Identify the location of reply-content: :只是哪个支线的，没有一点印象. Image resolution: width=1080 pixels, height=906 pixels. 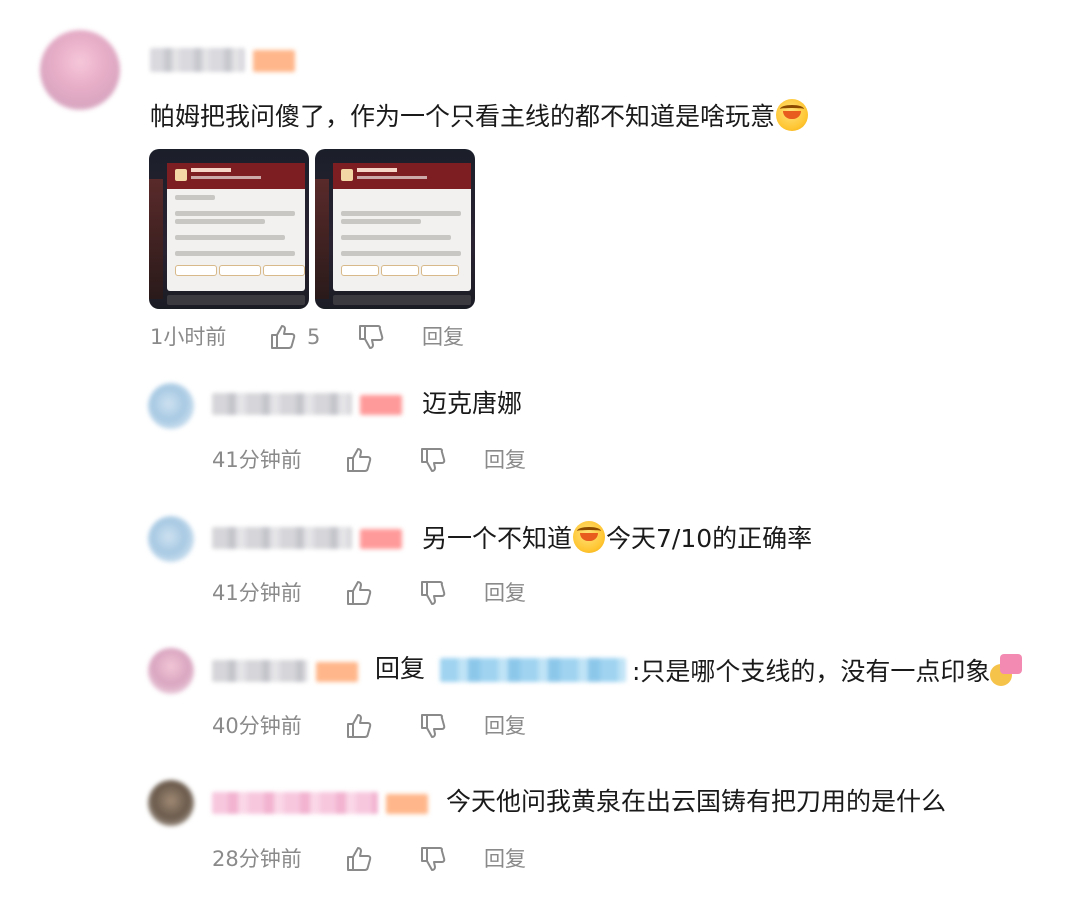
(827, 670).